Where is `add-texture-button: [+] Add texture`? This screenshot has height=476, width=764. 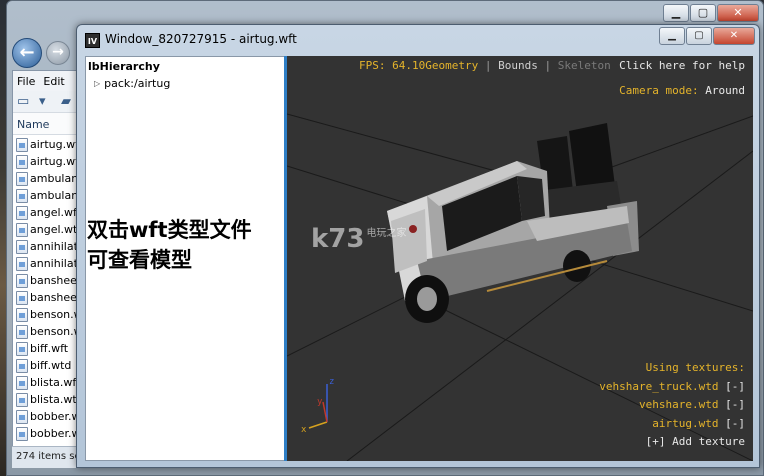
add-texture-button: [+] Add texture is located at coordinates (672, 442).